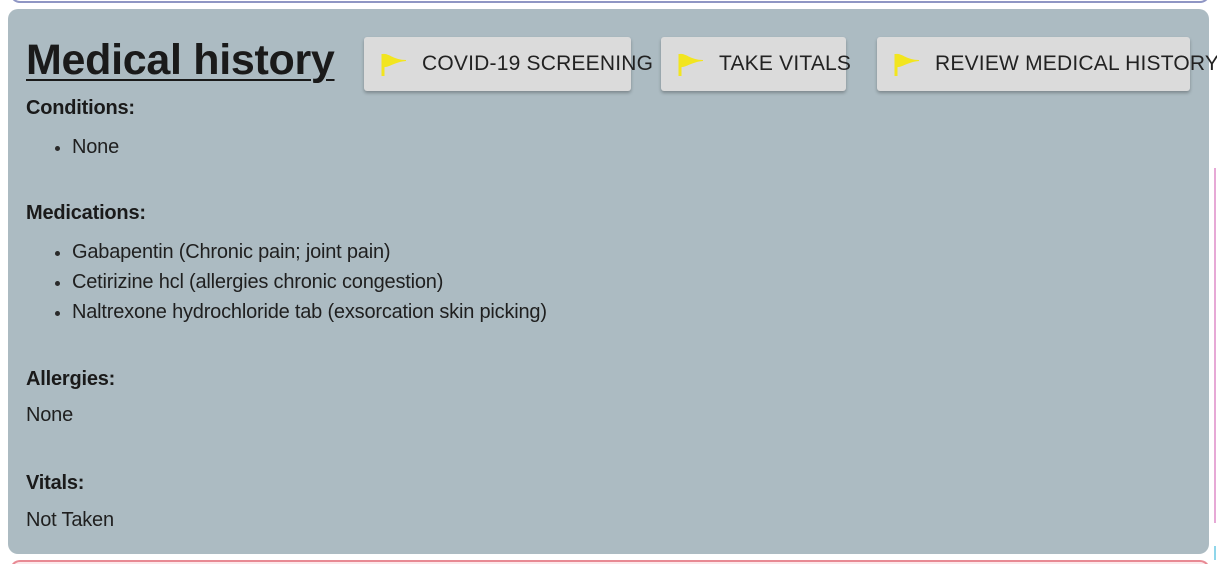  I want to click on previous-card-edge, so click(610, 1).